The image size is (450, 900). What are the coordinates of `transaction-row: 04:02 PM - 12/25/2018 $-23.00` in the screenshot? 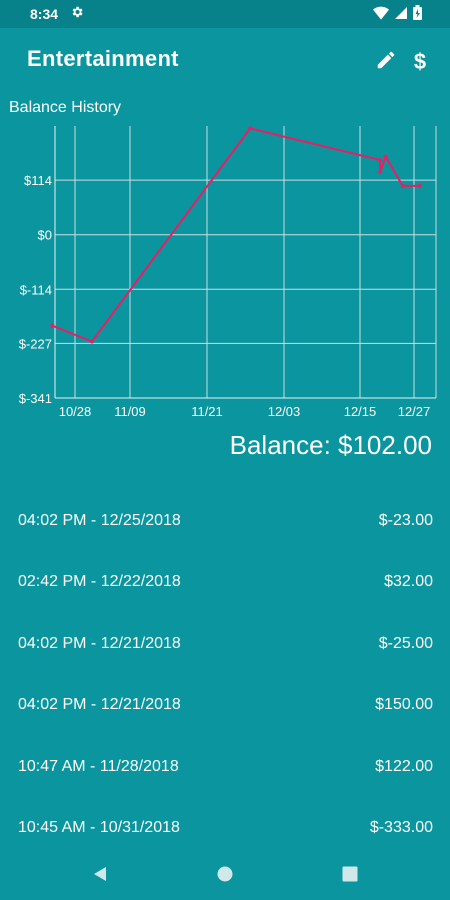 It's located at (225, 521).